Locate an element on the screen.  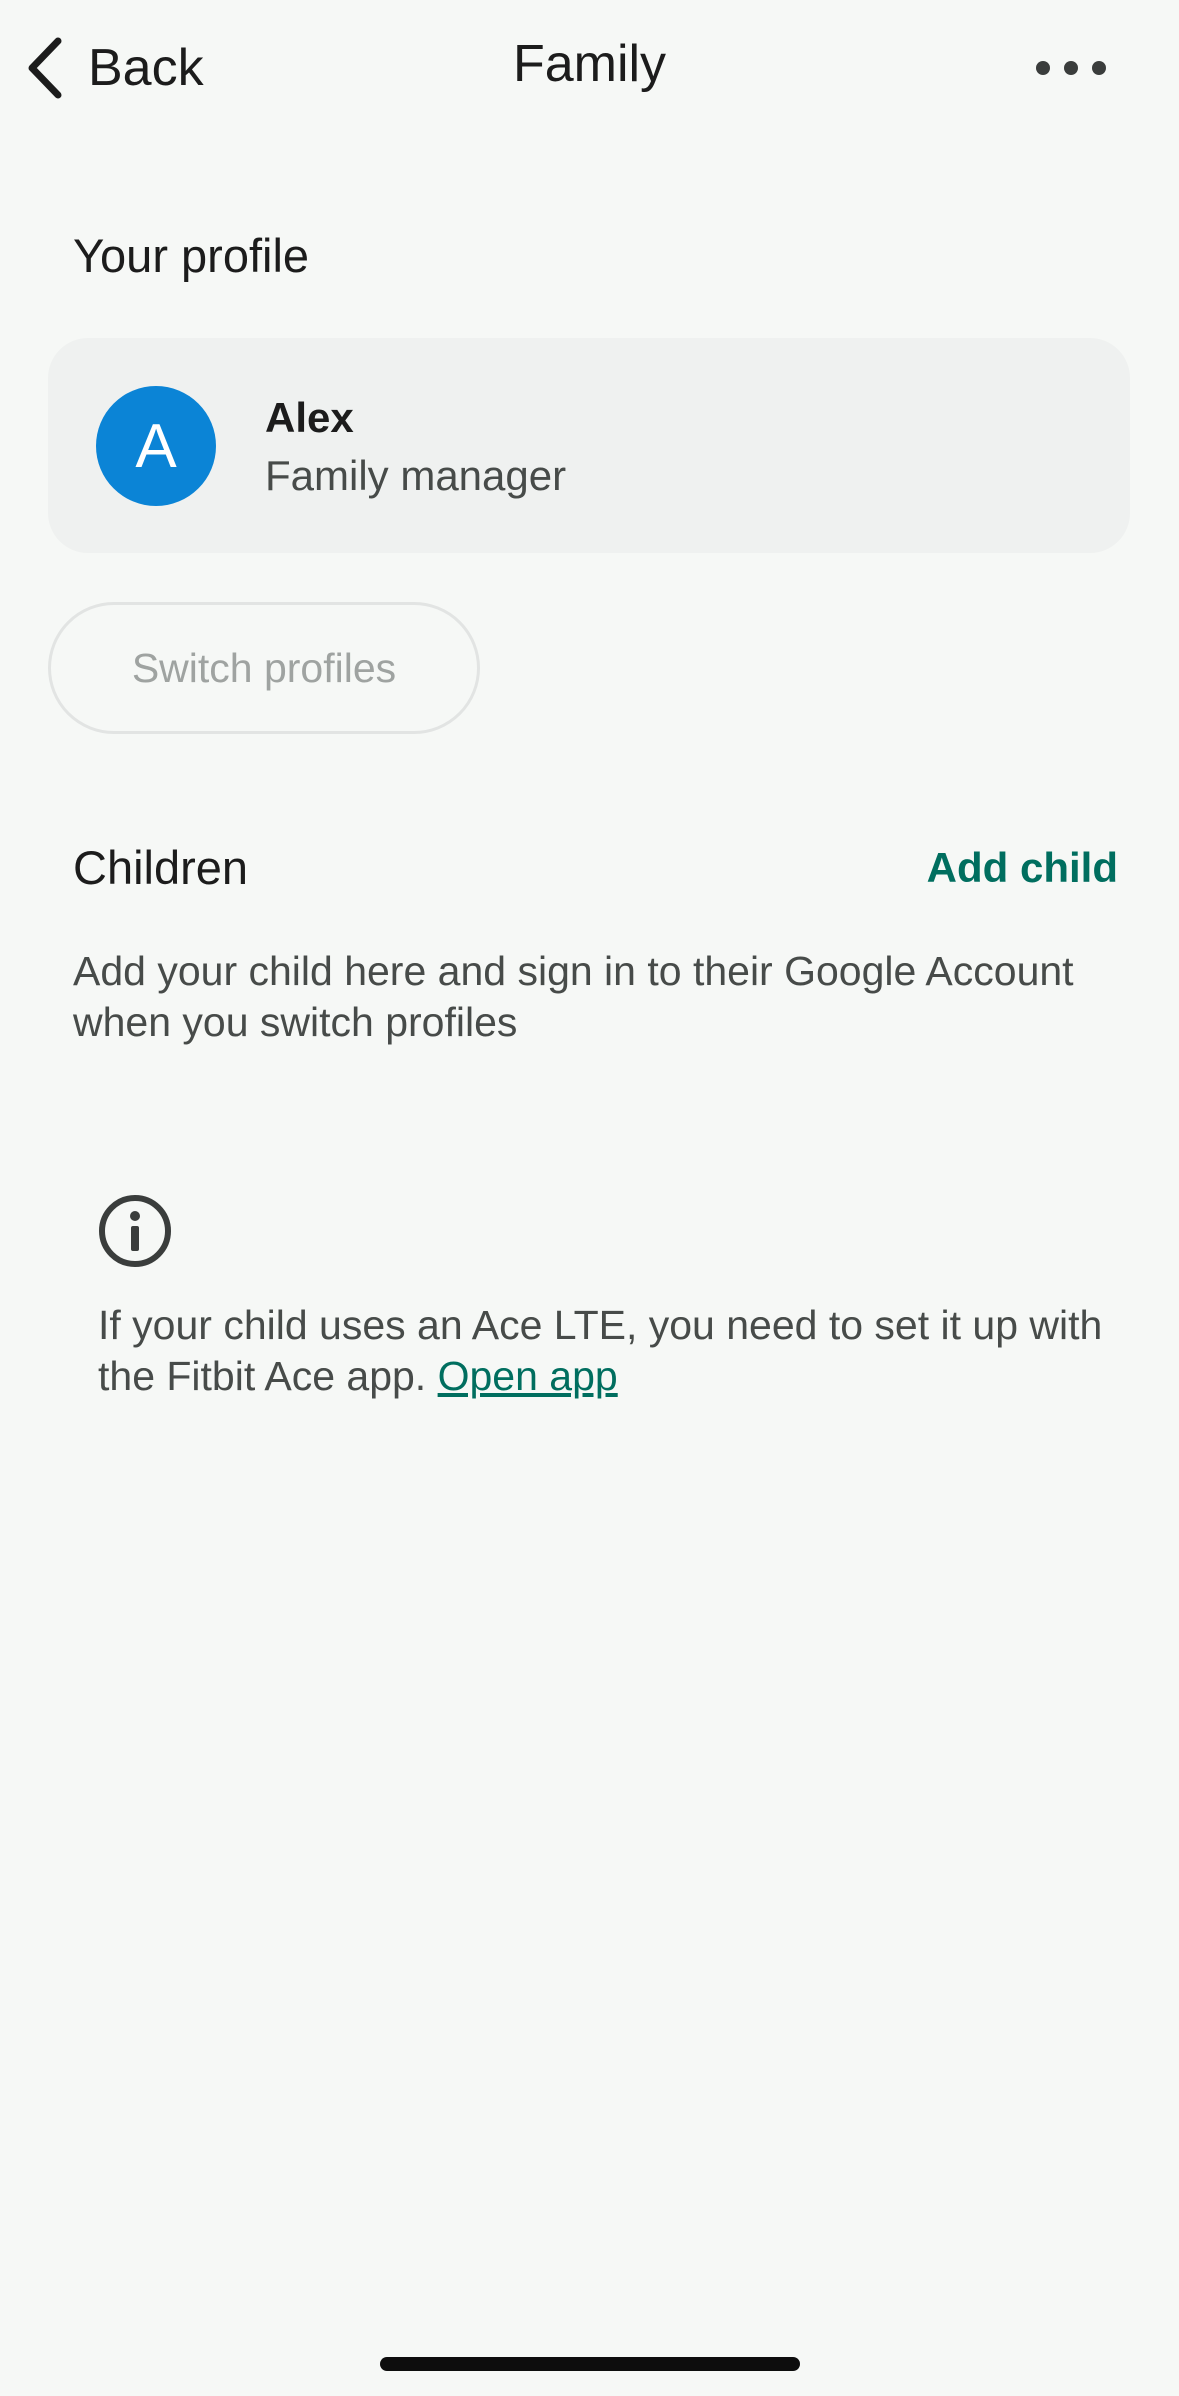
add-child-button: Add child is located at coordinates (1022, 868).